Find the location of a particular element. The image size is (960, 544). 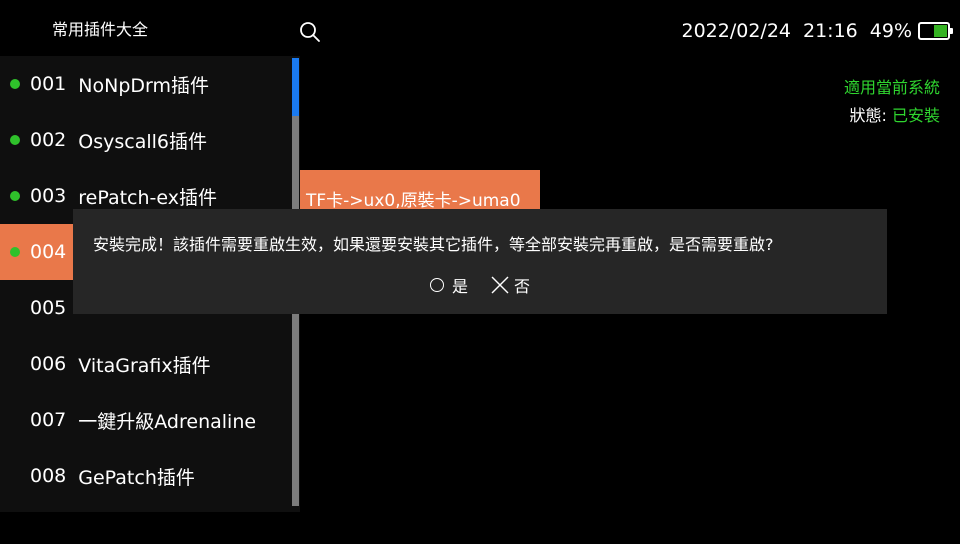

applicable-system: 適用當前系統 is located at coordinates (891, 87).